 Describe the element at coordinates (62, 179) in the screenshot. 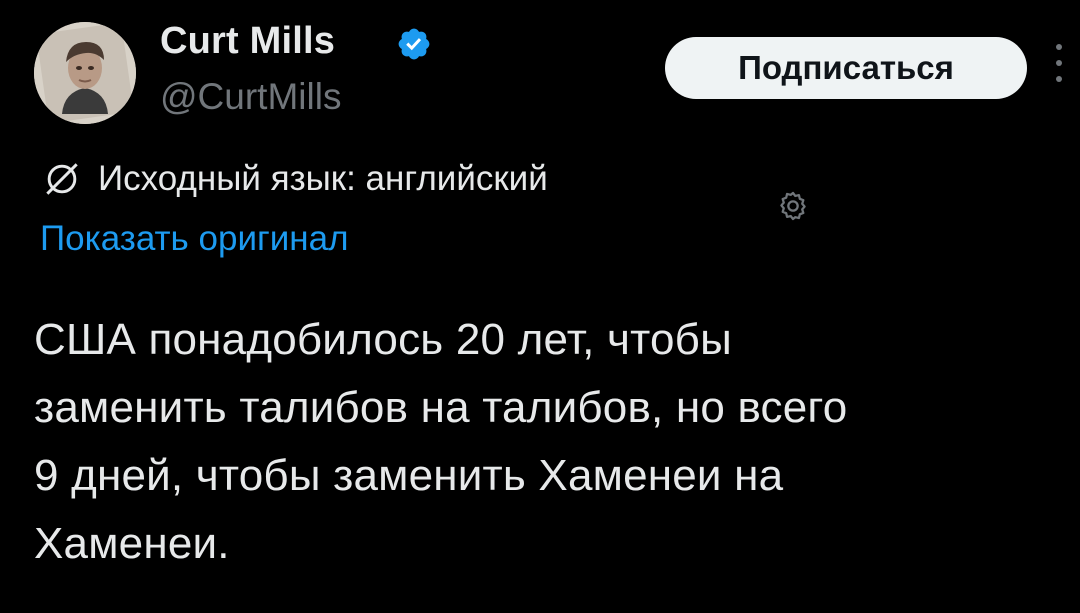

I see `translate-icon` at that location.